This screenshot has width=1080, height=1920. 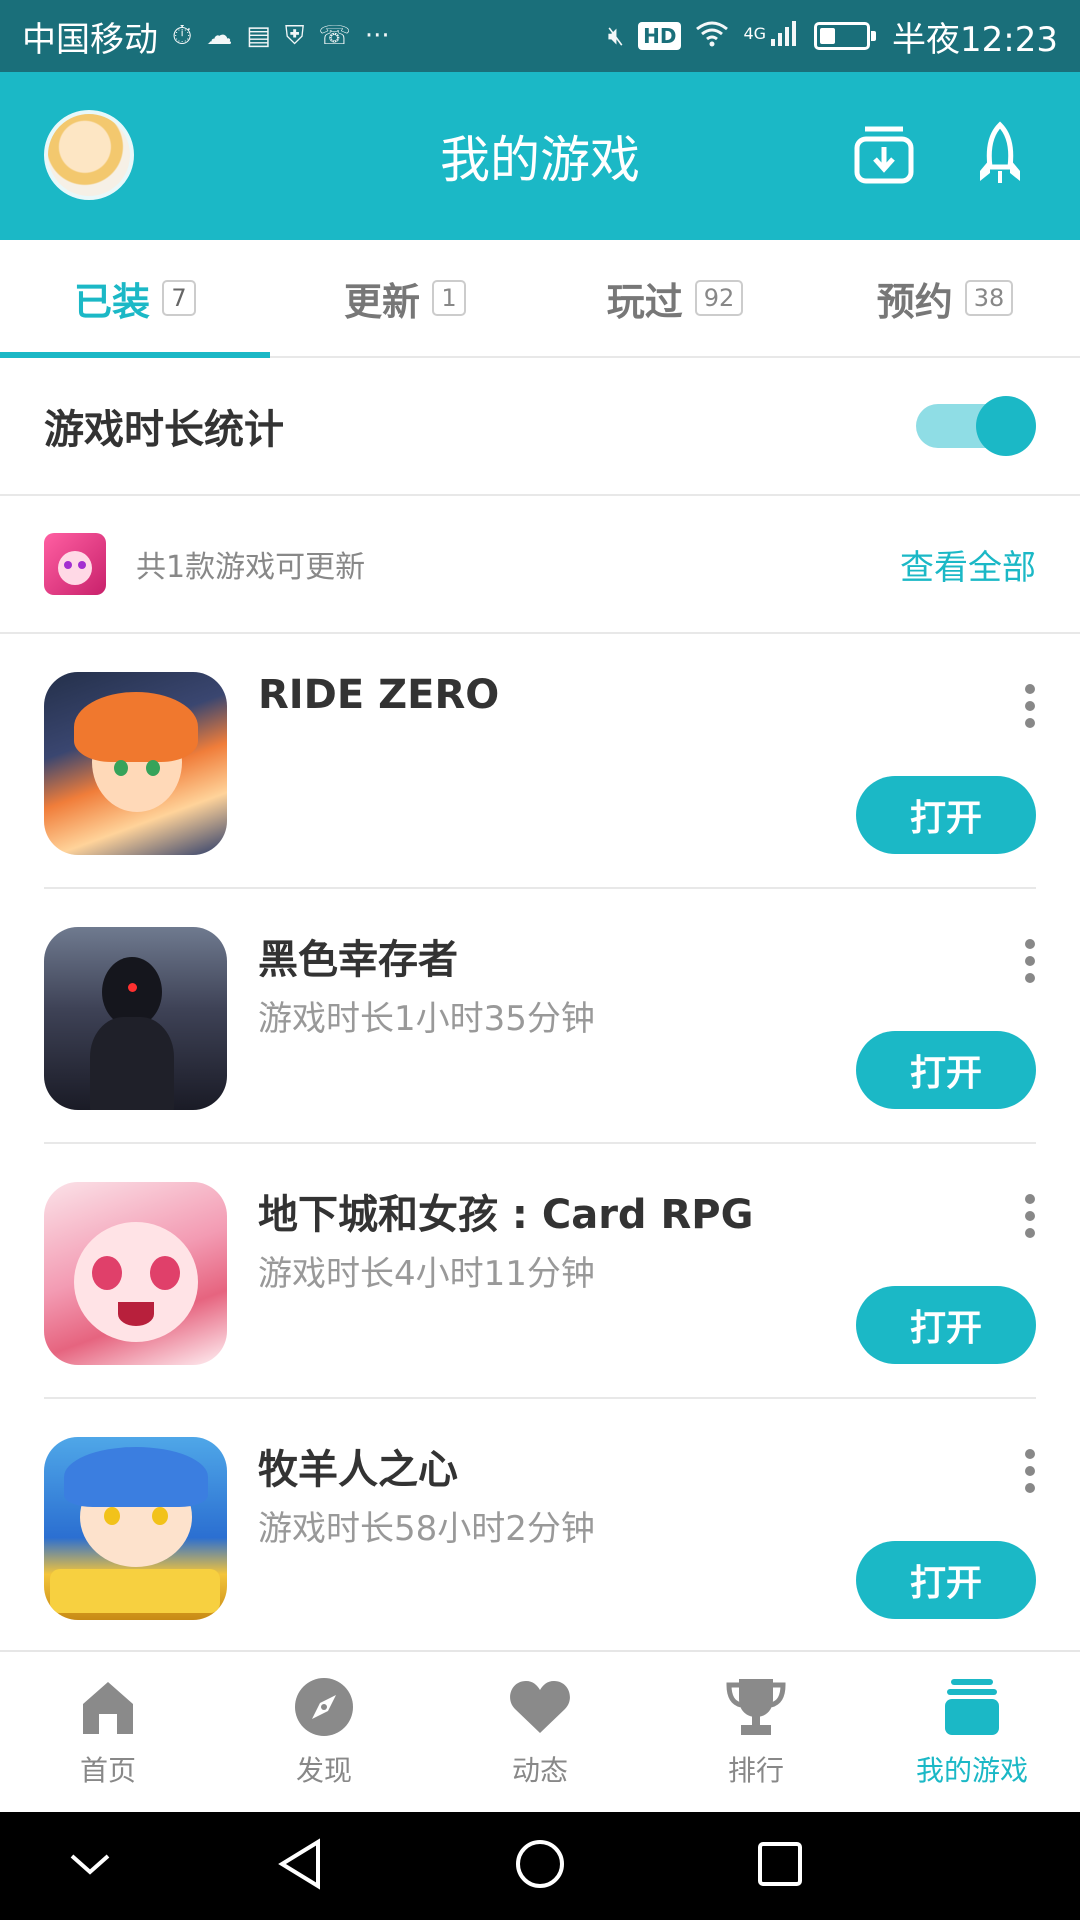 I want to click on nav-home: 首页, so click(x=108, y=1732).